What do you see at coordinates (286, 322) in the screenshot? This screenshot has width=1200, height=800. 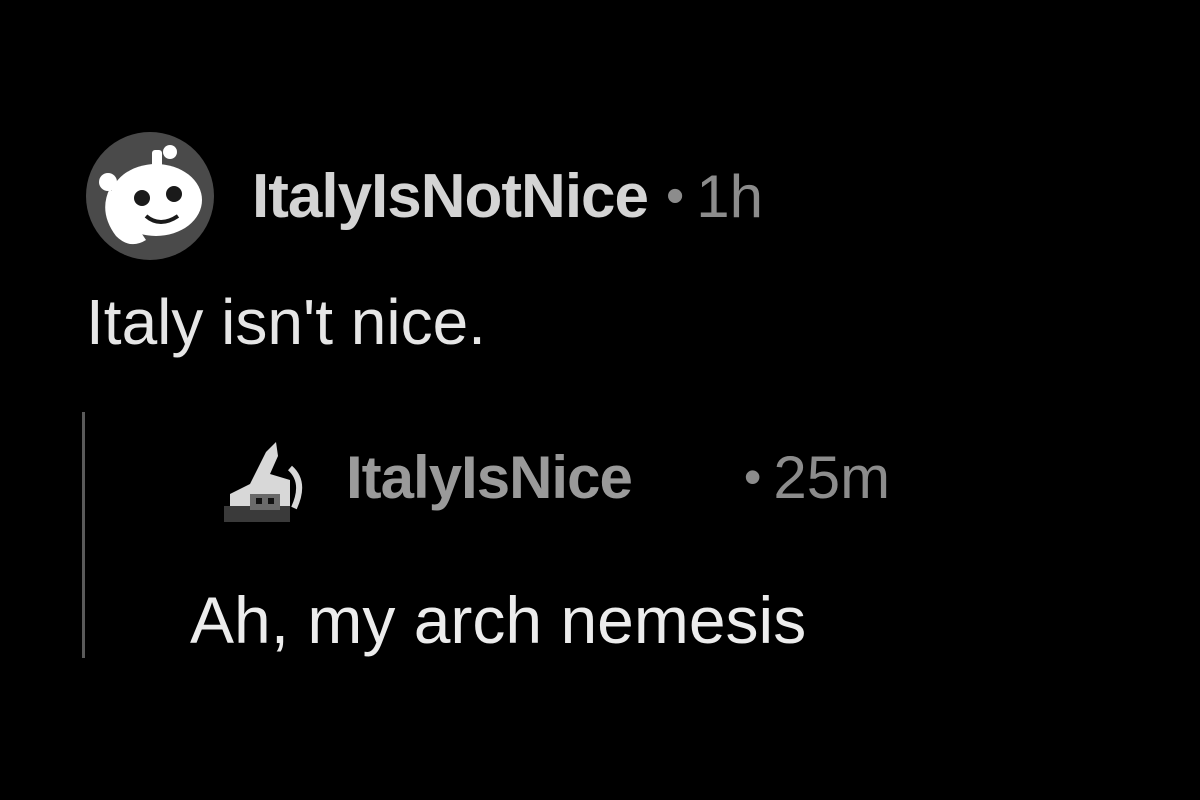 I see `parent-comment-body: Italy isn't nice.` at bounding box center [286, 322].